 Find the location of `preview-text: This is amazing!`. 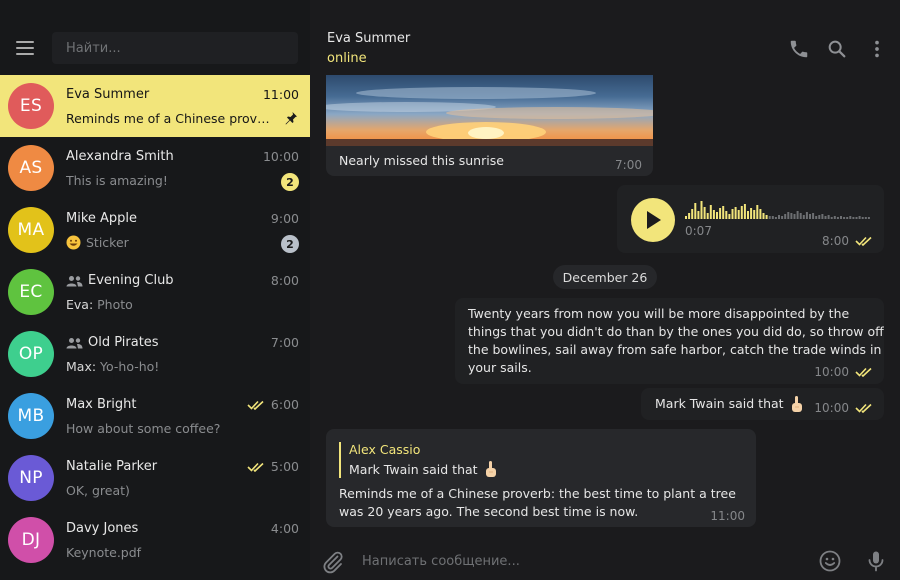

preview-text: This is amazing! is located at coordinates (117, 180).